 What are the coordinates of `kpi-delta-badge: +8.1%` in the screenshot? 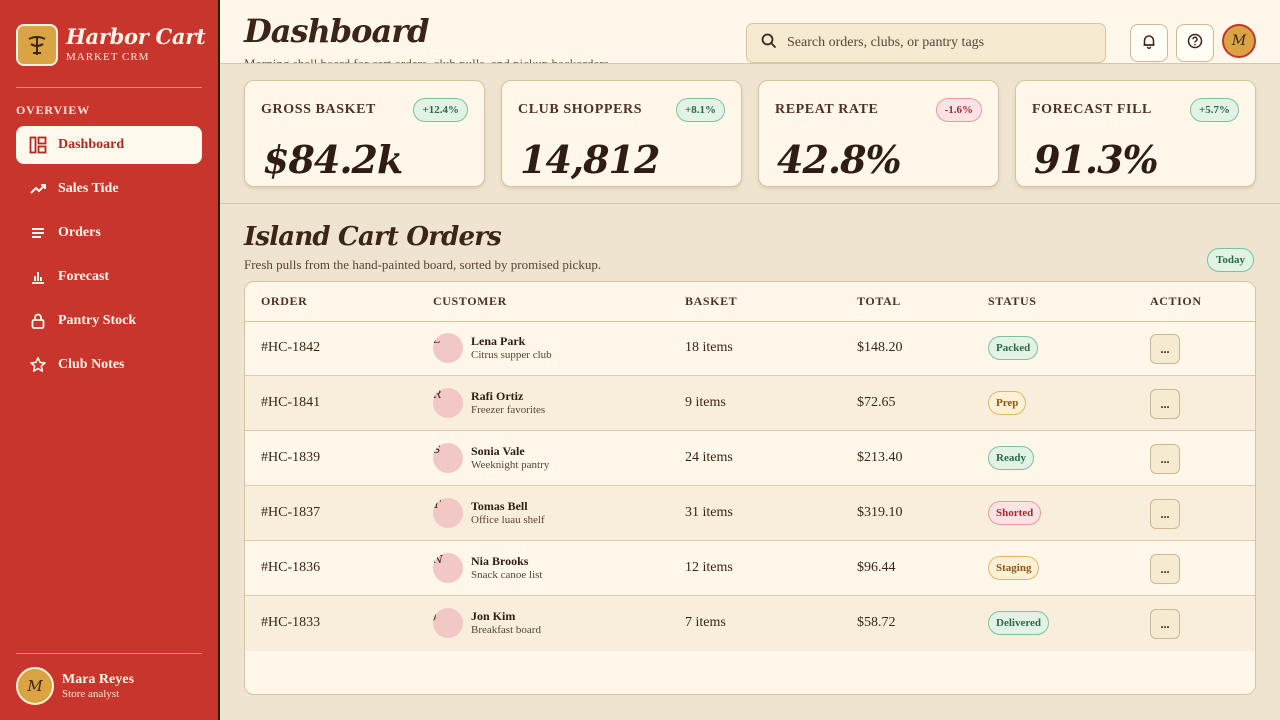 It's located at (700, 110).